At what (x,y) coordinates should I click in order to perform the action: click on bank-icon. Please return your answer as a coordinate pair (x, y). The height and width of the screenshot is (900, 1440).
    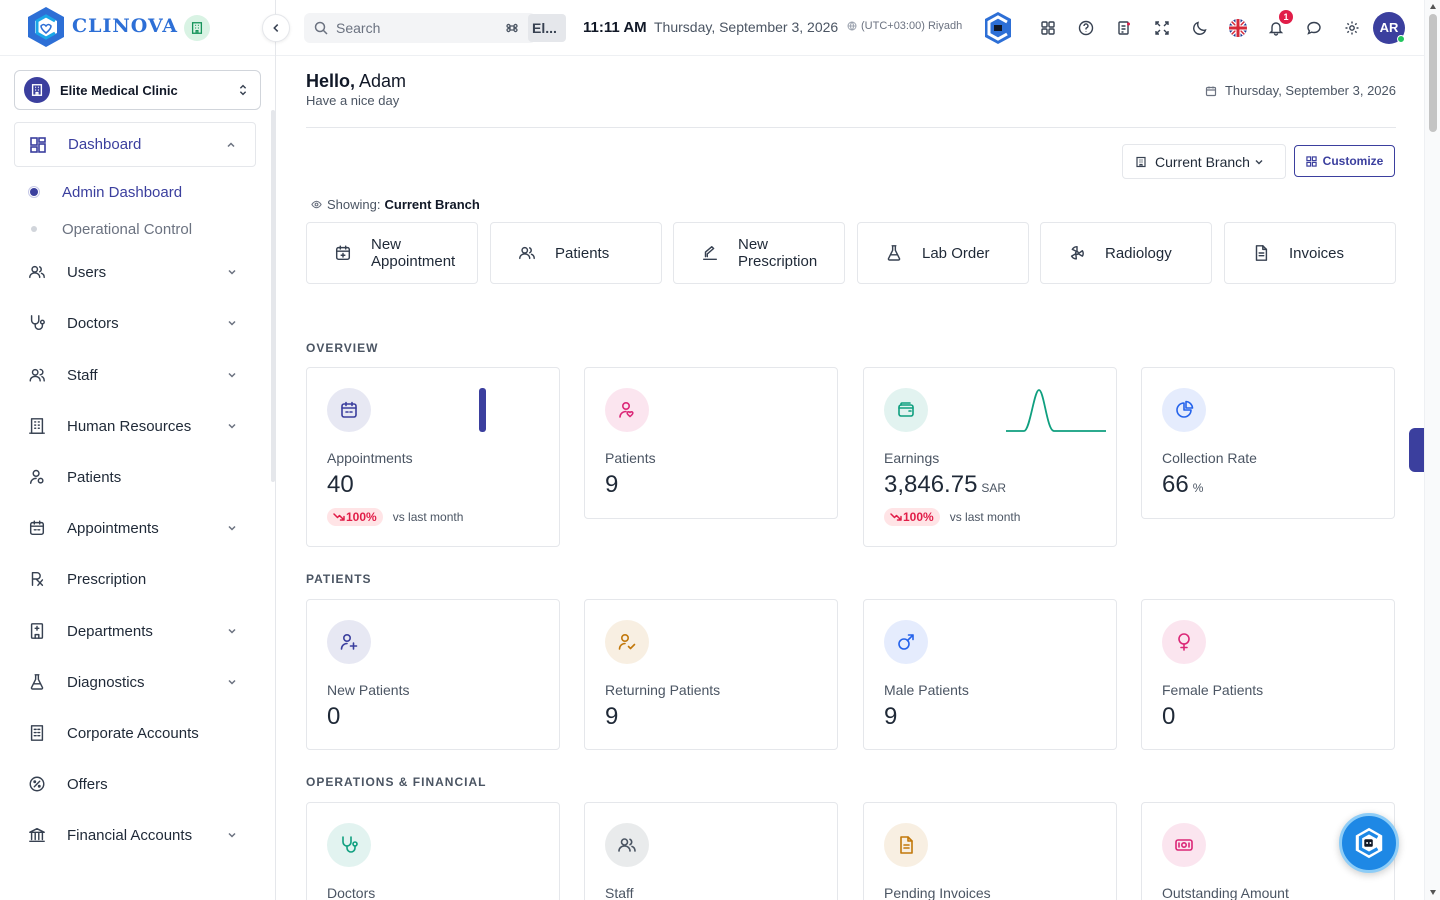
    Looking at the image, I should click on (37, 835).